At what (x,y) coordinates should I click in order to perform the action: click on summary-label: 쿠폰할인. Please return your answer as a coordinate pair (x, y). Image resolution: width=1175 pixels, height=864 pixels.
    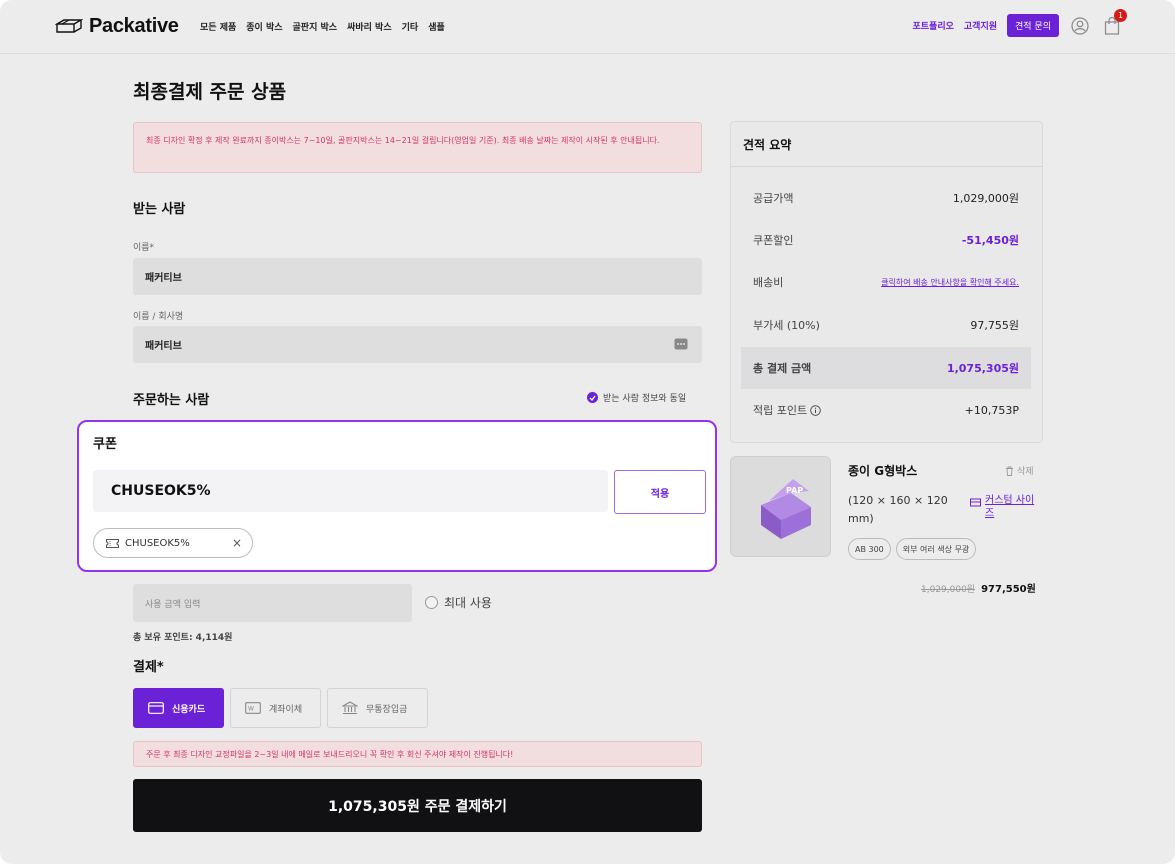
    Looking at the image, I should click on (773, 240).